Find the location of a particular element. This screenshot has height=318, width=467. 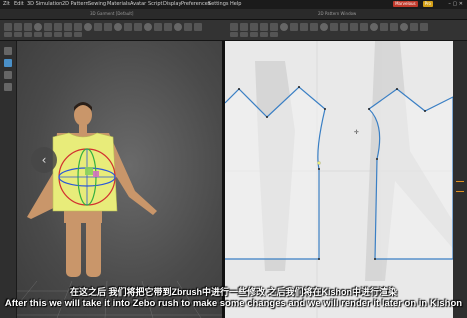

check-sew-icon is located at coordinates (354, 27).